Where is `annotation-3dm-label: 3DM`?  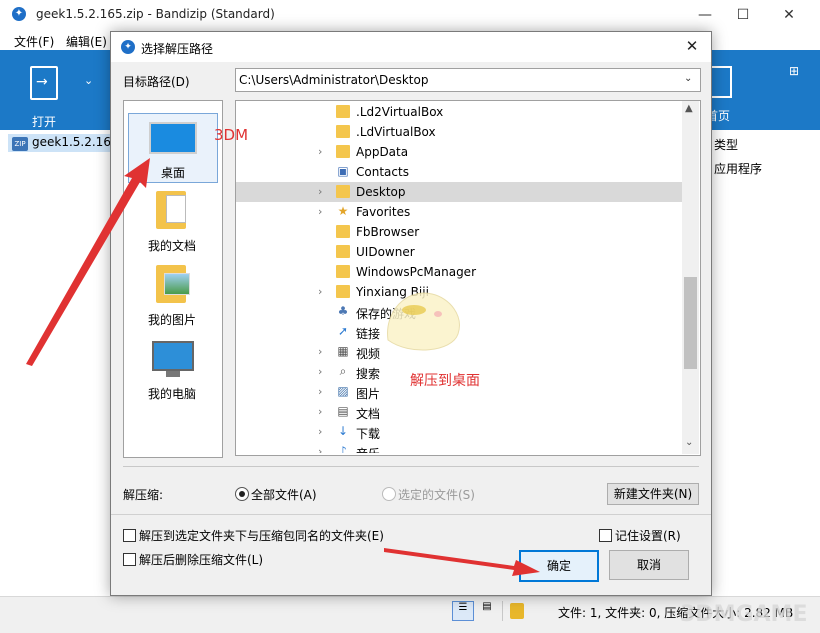 annotation-3dm-label: 3DM is located at coordinates (231, 135).